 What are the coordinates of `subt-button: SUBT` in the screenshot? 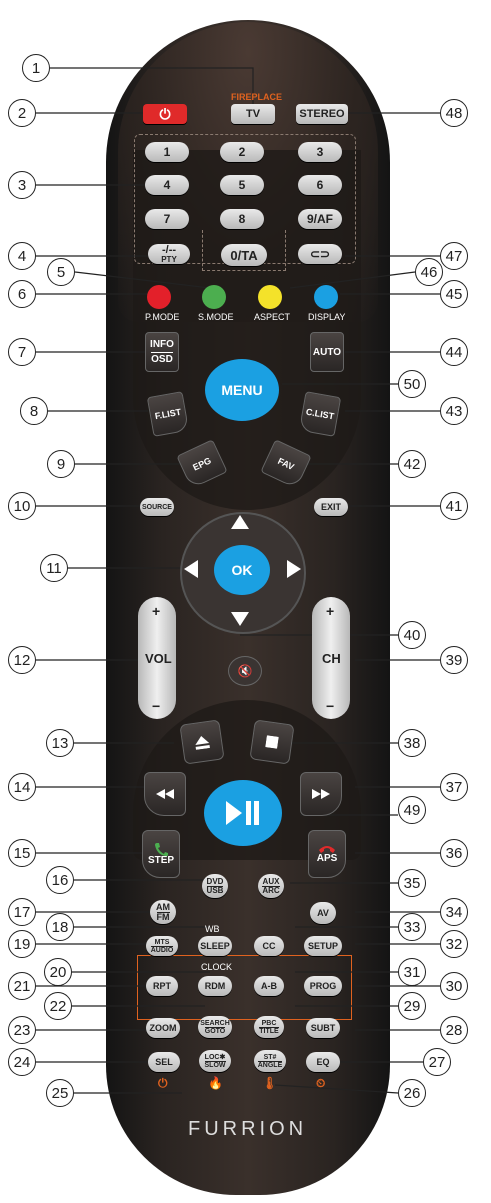 It's located at (323, 1028).